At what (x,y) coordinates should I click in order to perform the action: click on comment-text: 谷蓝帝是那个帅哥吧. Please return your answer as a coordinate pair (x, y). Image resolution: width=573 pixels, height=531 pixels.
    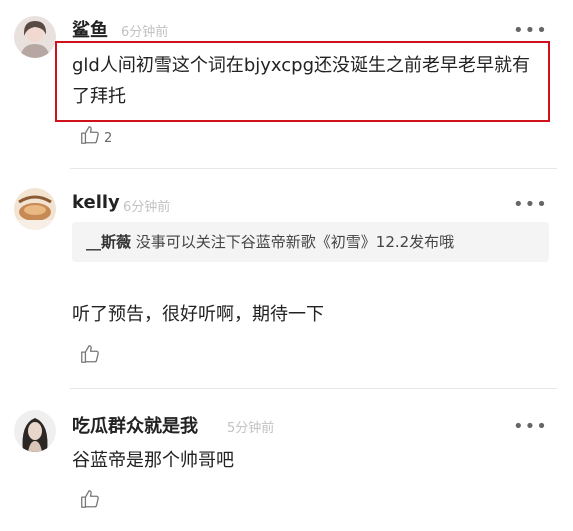
    Looking at the image, I should click on (153, 460).